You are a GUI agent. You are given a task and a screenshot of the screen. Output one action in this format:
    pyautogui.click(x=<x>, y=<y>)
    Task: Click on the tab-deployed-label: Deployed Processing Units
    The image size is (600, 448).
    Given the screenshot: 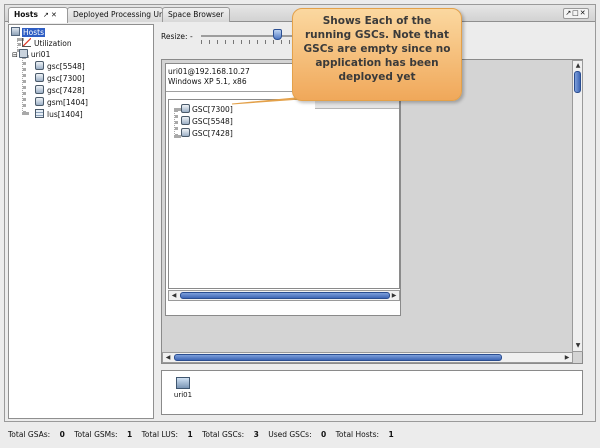 What is the action you would take?
    pyautogui.click(x=123, y=14)
    